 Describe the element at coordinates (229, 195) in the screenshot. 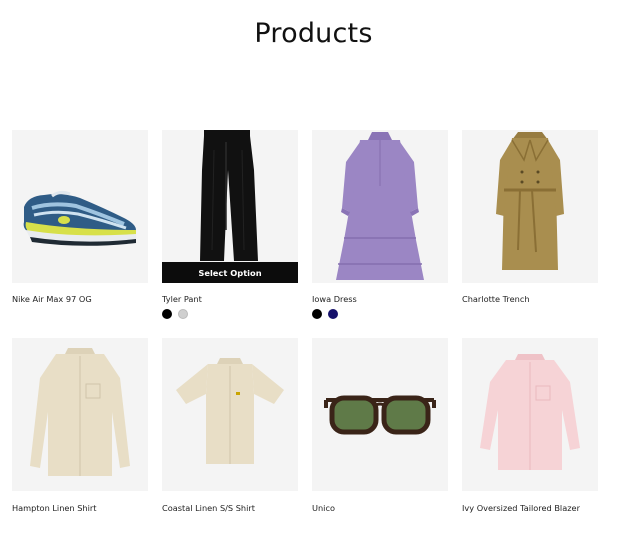

I see `black-pants-icon` at that location.